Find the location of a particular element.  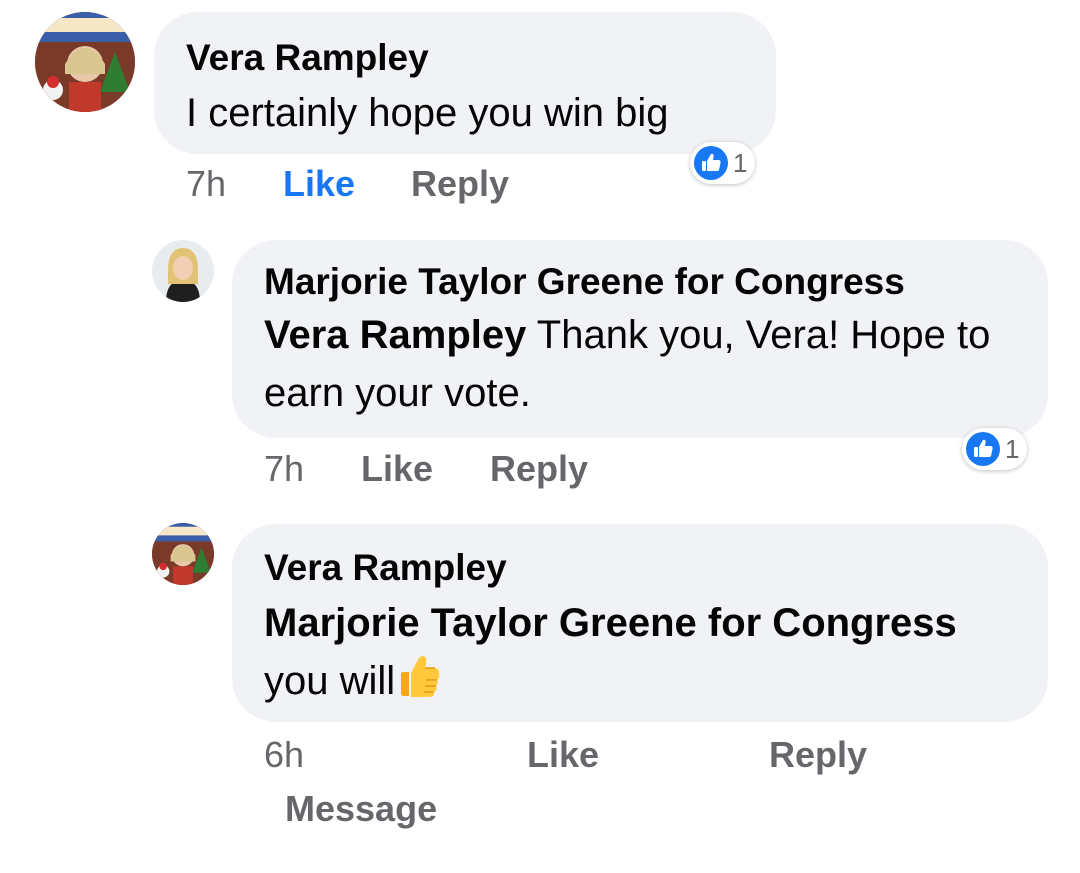

woman-portrait-avatar-icon is located at coordinates (183, 271).